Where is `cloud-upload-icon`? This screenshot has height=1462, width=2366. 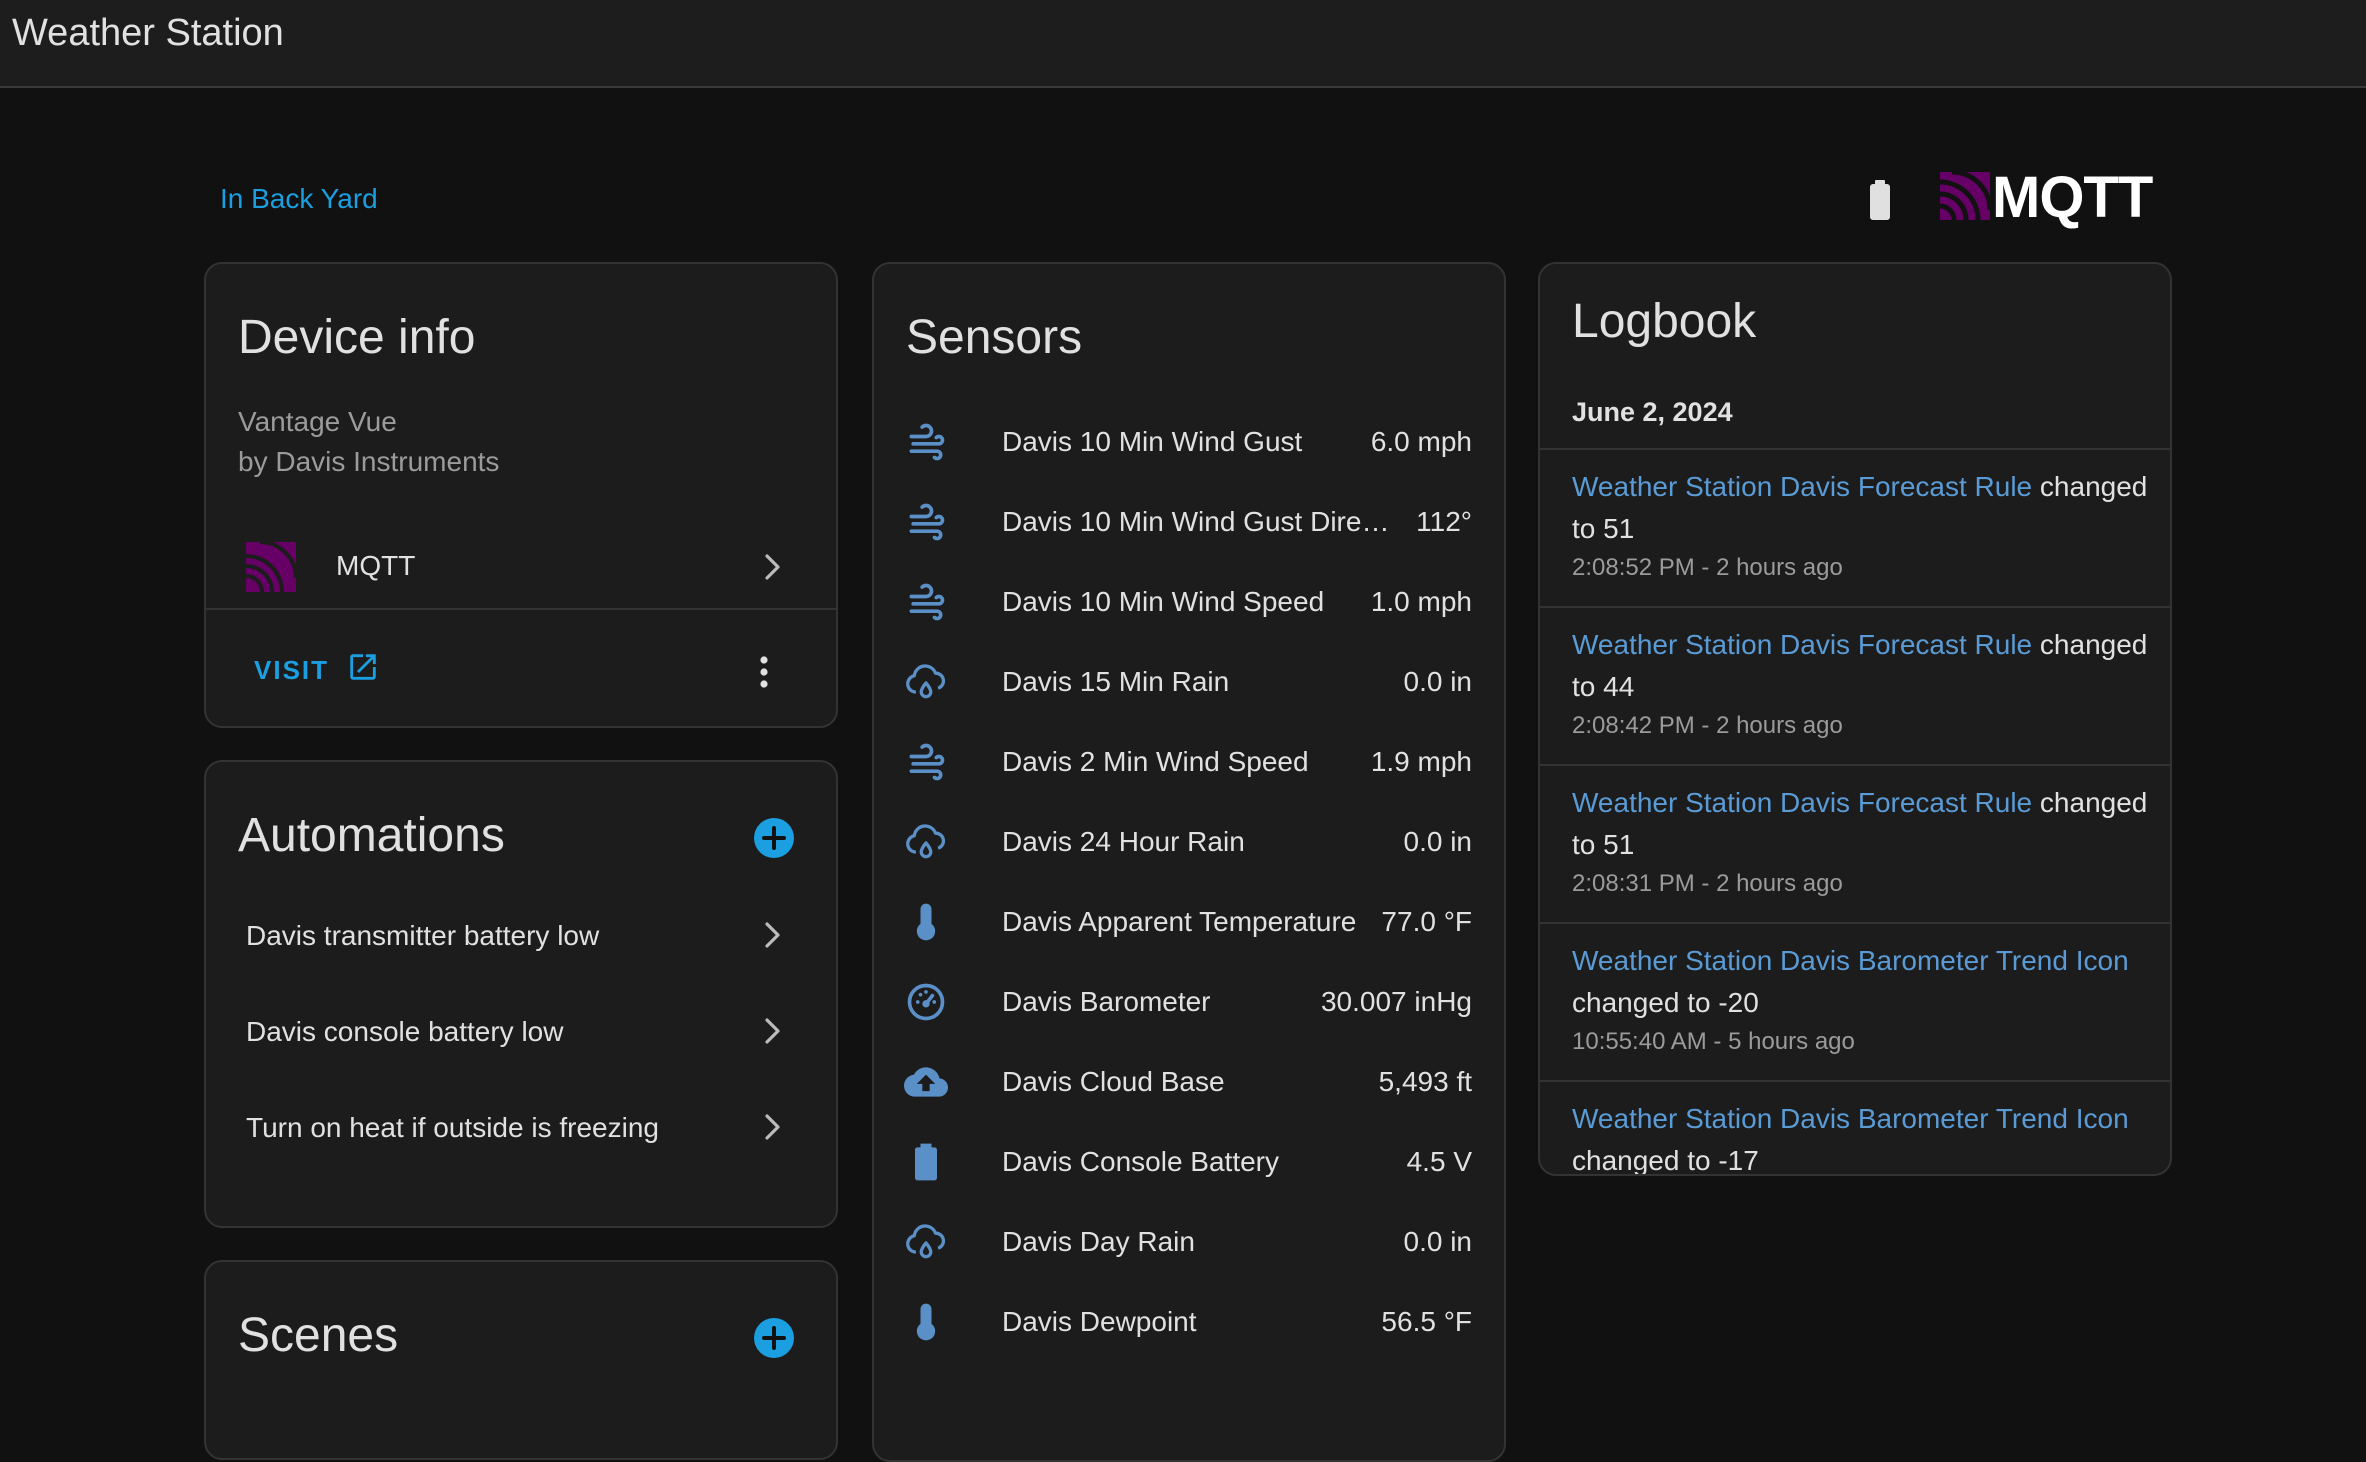 cloud-upload-icon is located at coordinates (926, 1082).